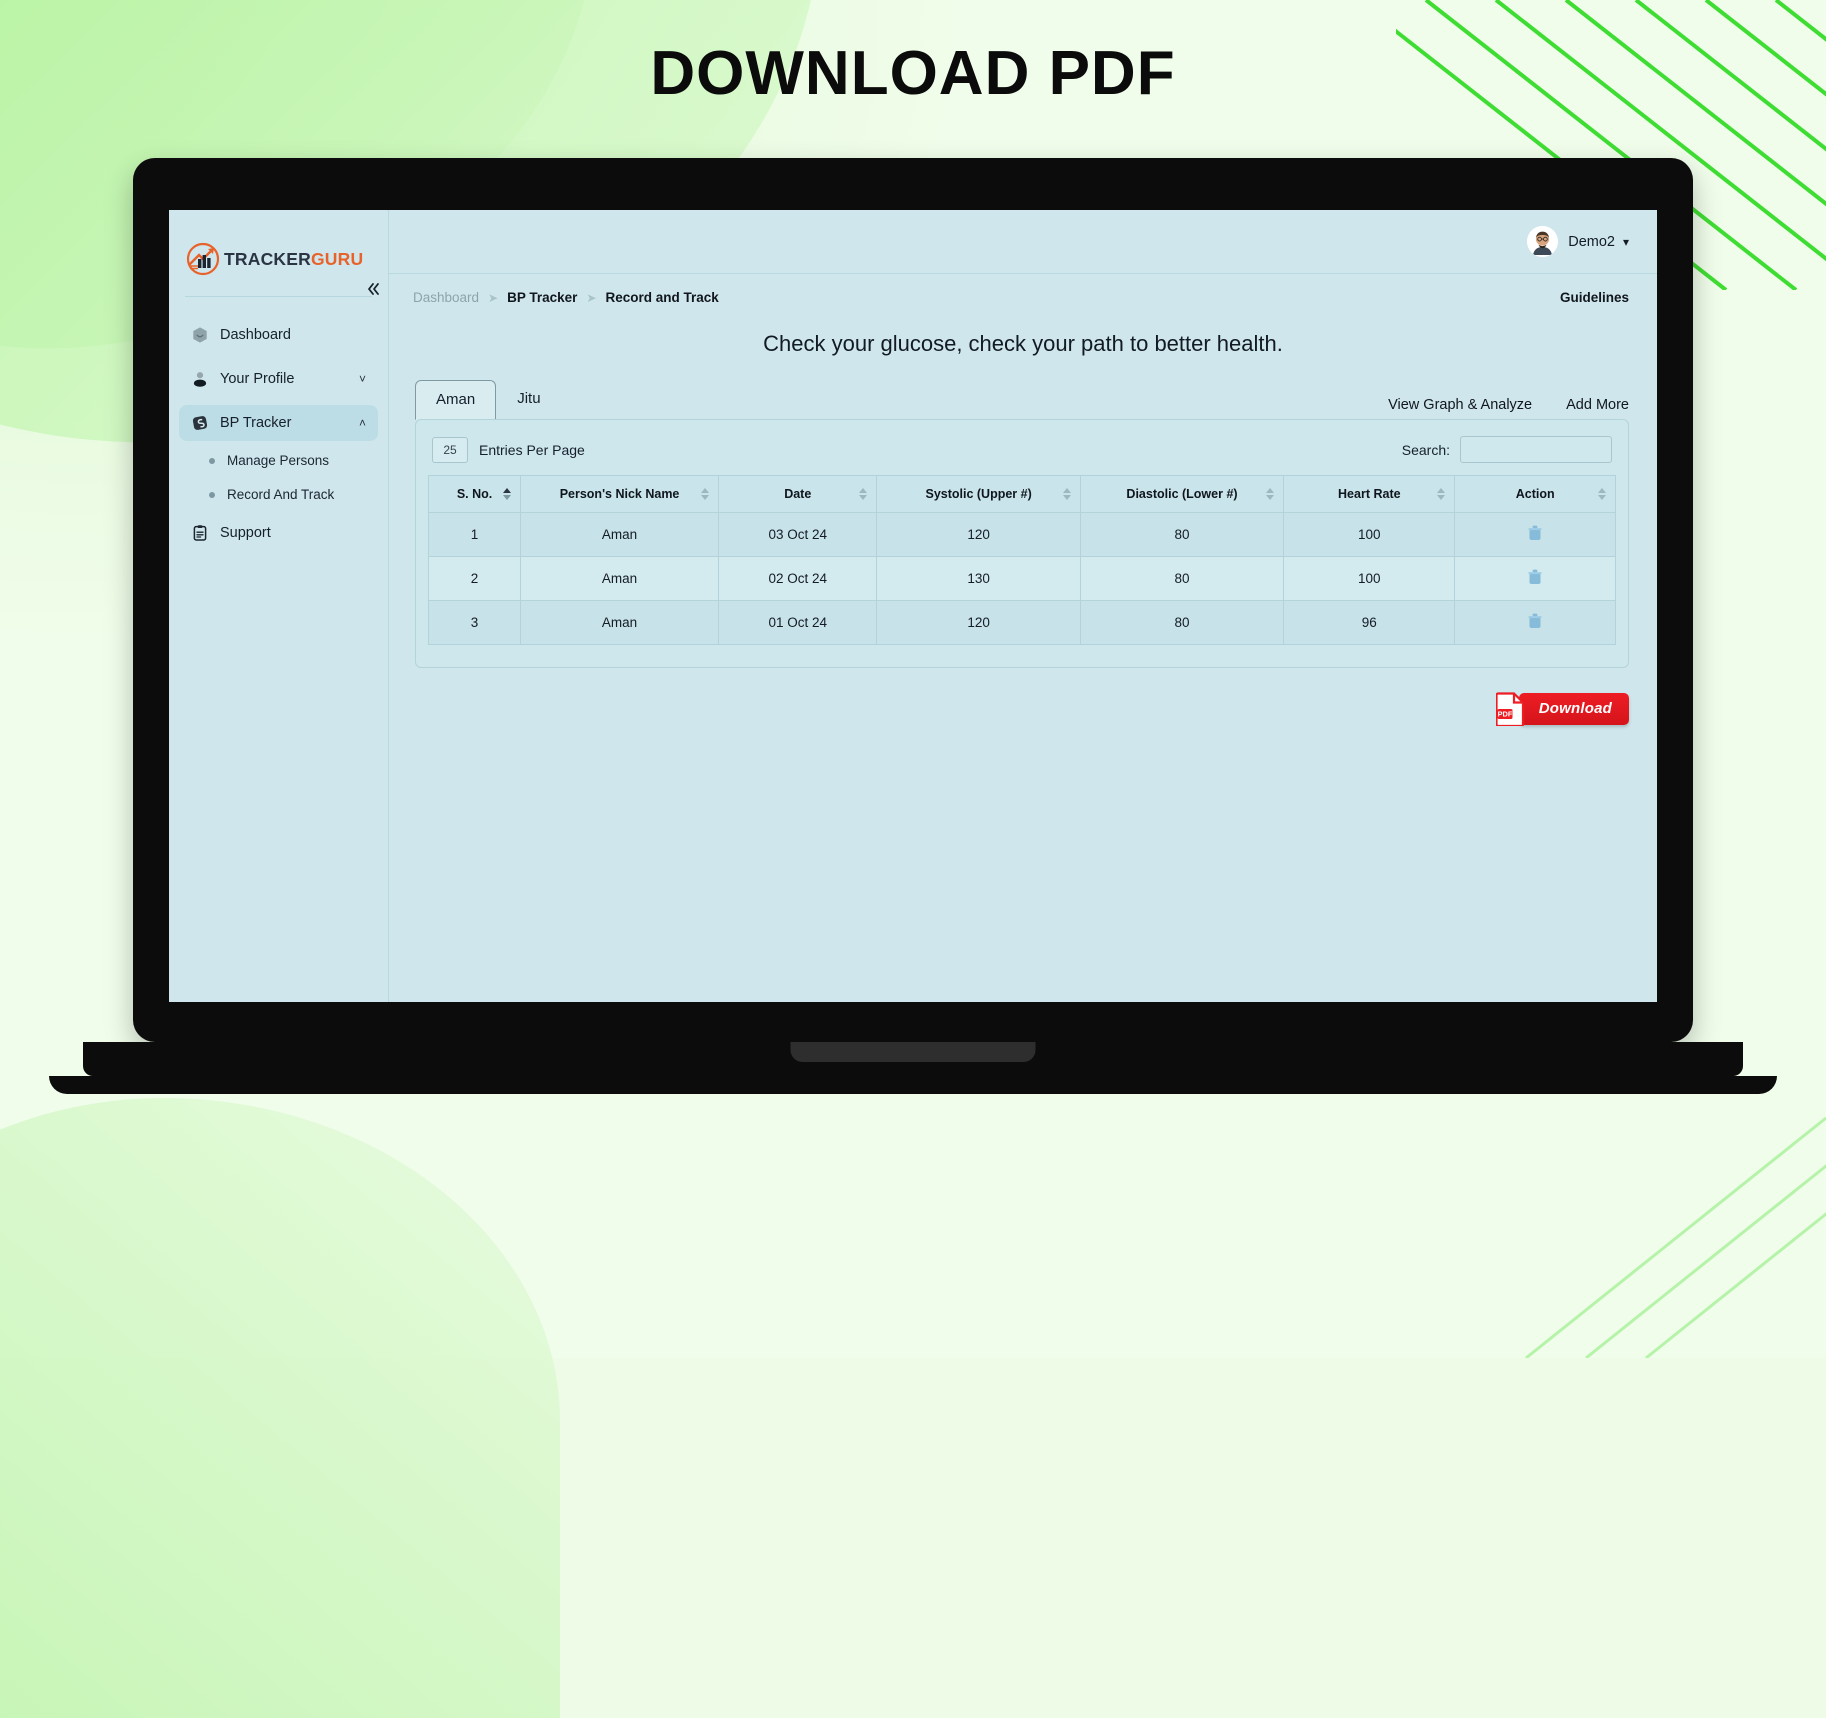 The height and width of the screenshot is (1718, 1826). I want to click on column-header-heart-rate: Heart Rate, so click(1369, 494).